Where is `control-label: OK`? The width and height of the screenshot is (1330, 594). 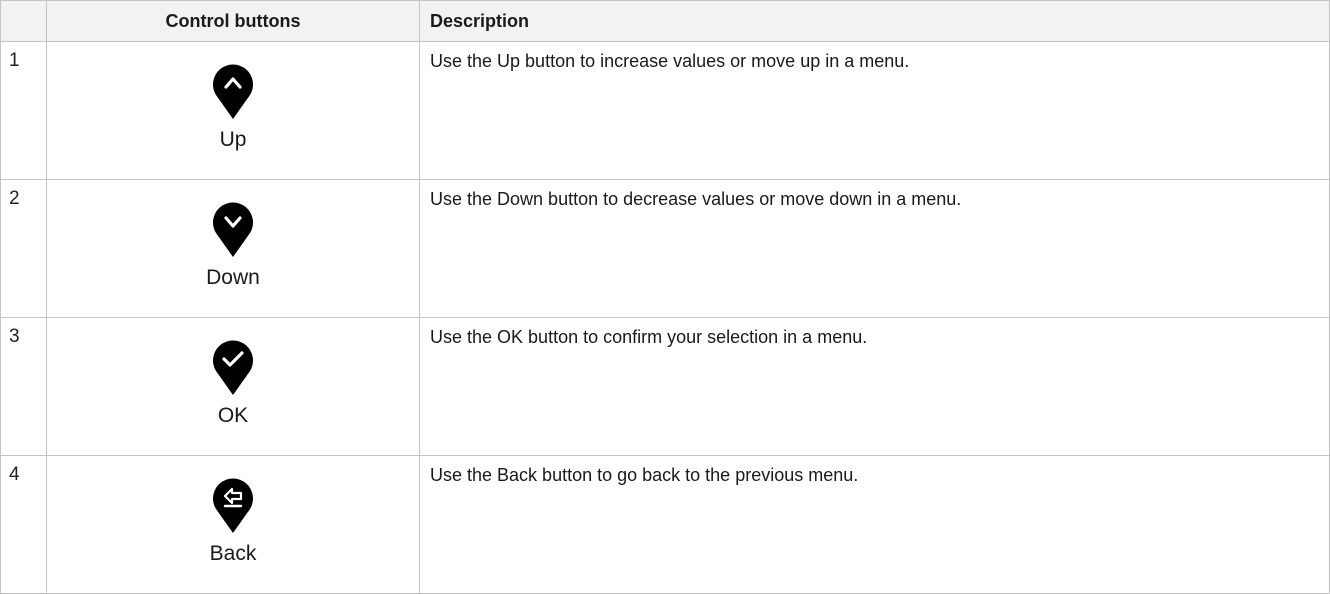
control-label: OK is located at coordinates (233, 415).